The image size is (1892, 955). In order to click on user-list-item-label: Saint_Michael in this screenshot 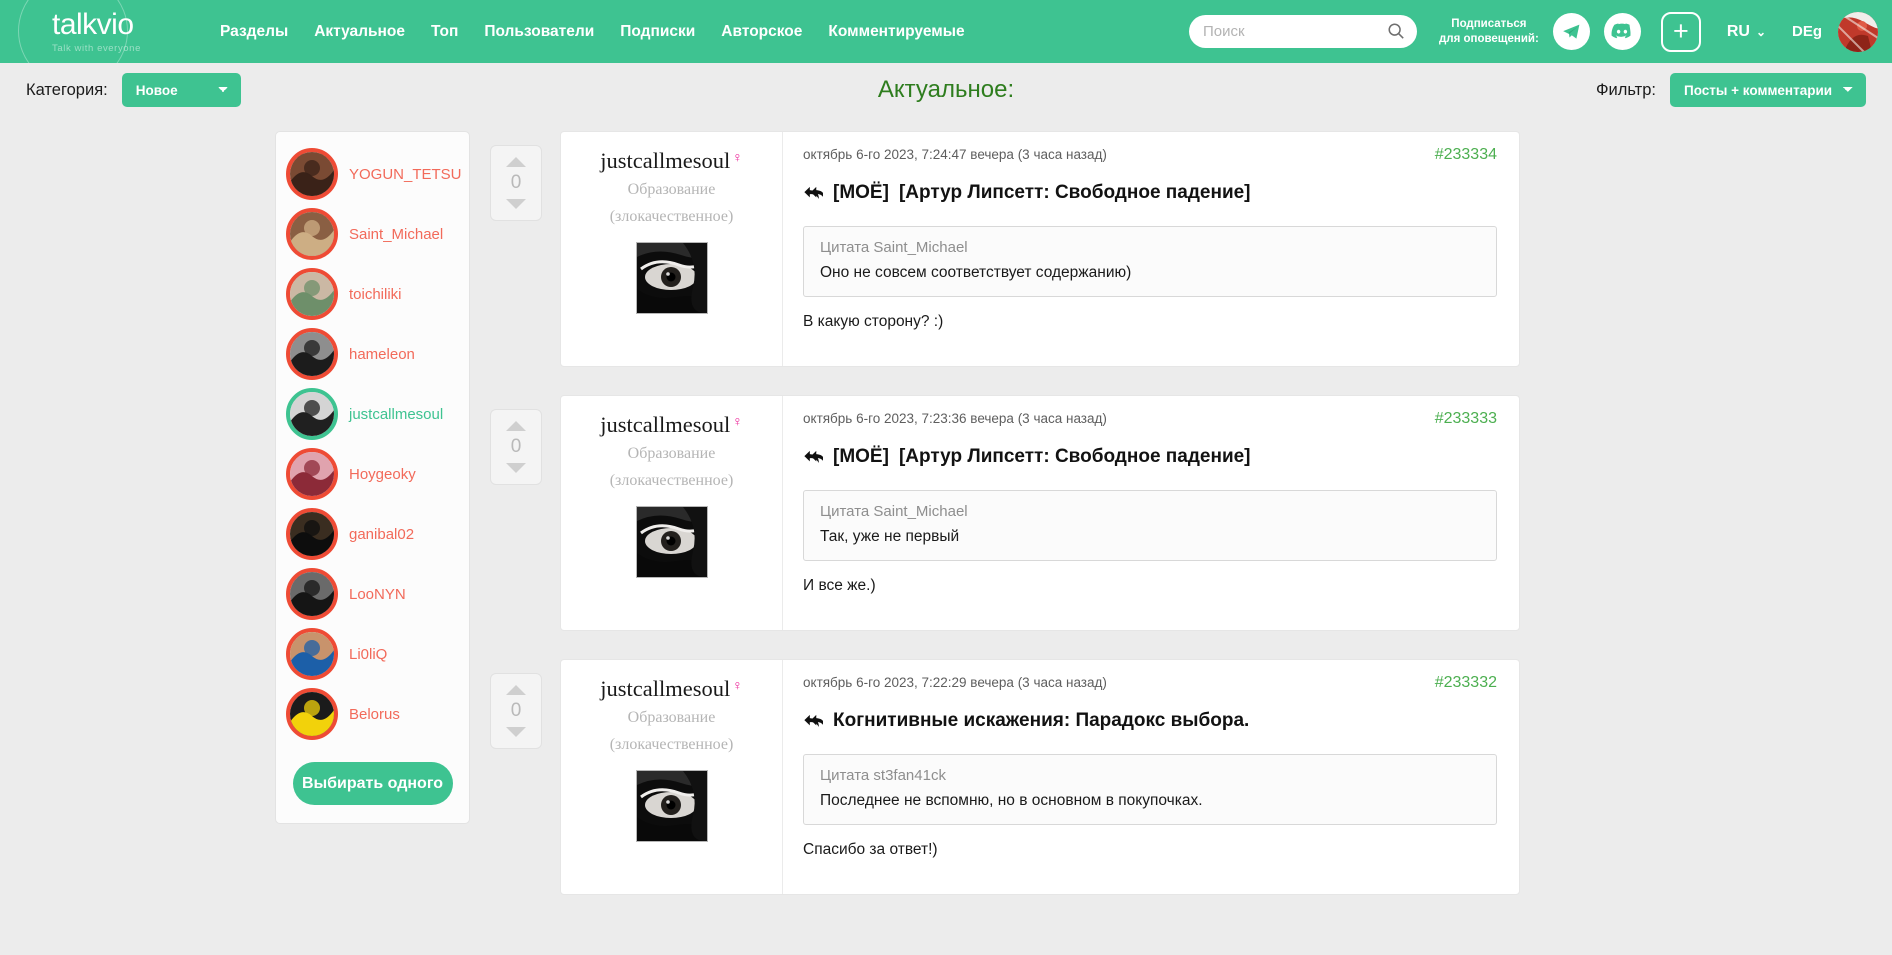, I will do `click(396, 234)`.